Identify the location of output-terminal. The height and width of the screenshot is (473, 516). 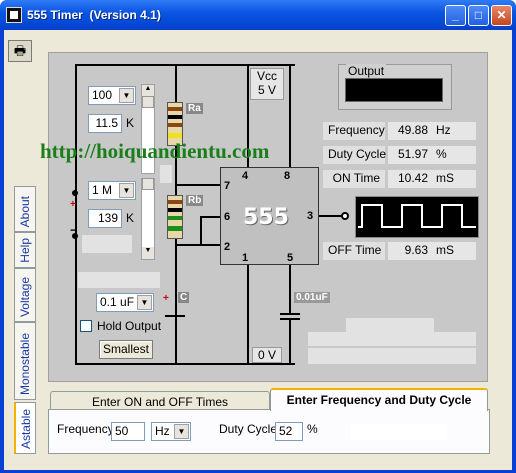
(345, 216).